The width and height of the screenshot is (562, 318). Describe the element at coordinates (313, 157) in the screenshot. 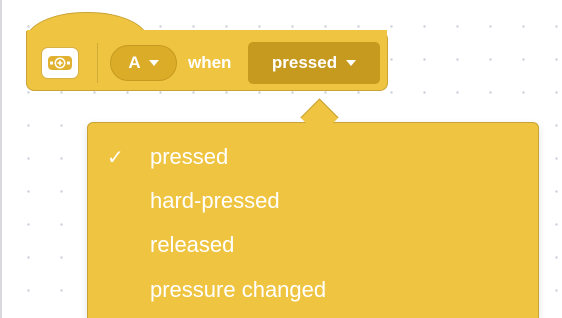

I see `menu-item-pressed: ✓ pressed` at that location.